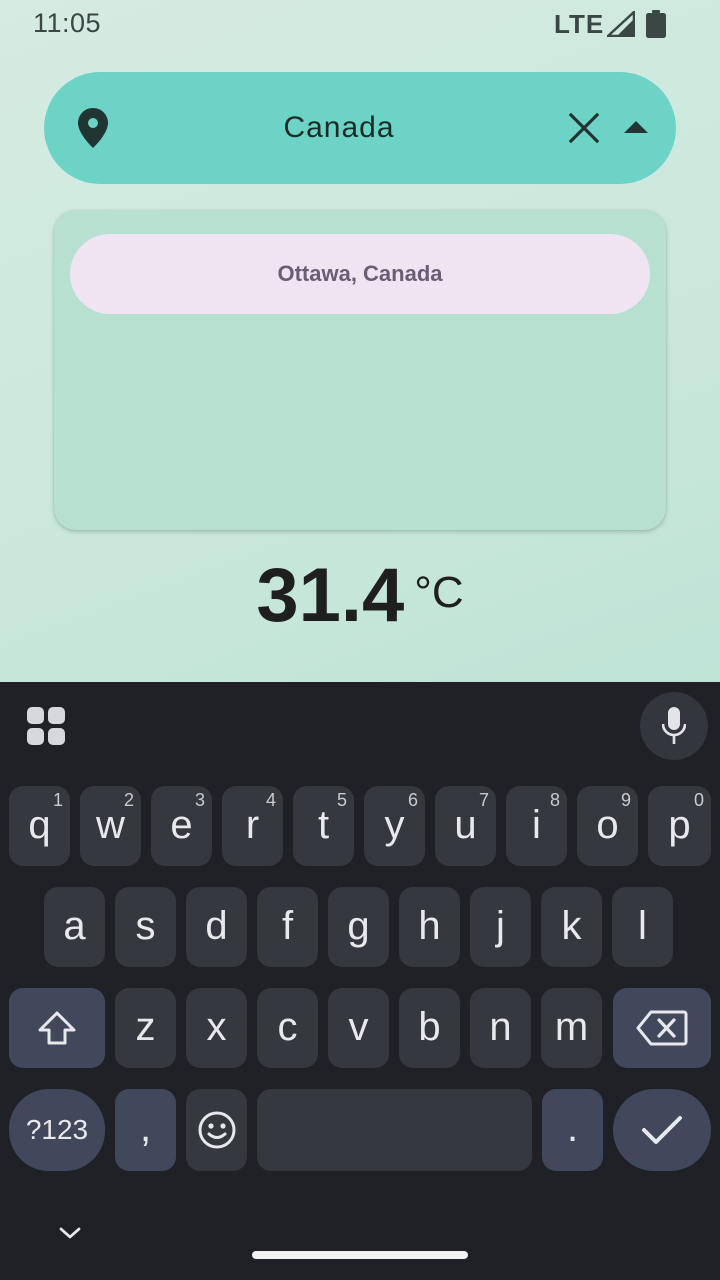  What do you see at coordinates (128, 800) in the screenshot?
I see `key-hint: 2` at bounding box center [128, 800].